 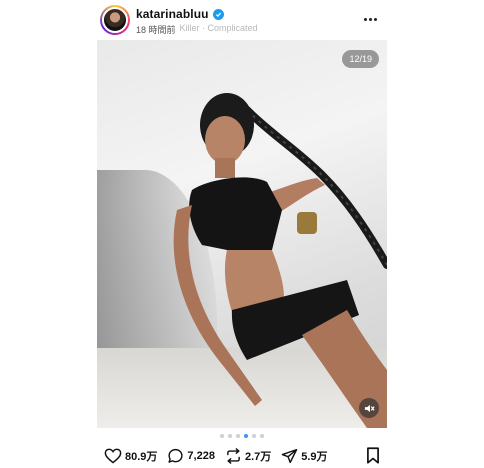 I want to click on username-row: katarinabluu, so click(x=180, y=14).